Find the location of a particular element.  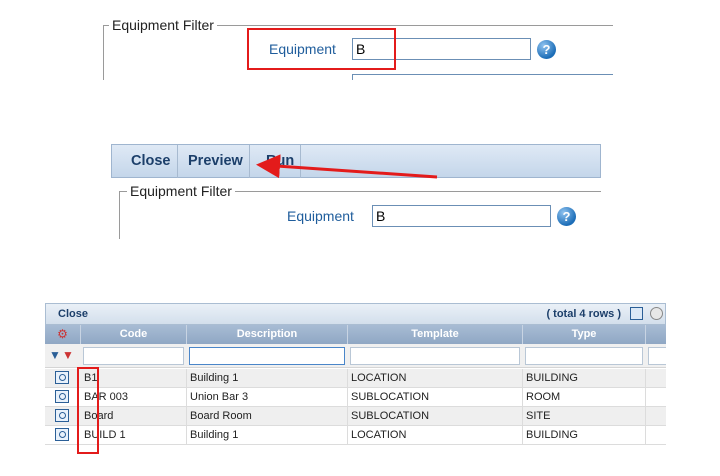

settings-icon is located at coordinates (656, 313).